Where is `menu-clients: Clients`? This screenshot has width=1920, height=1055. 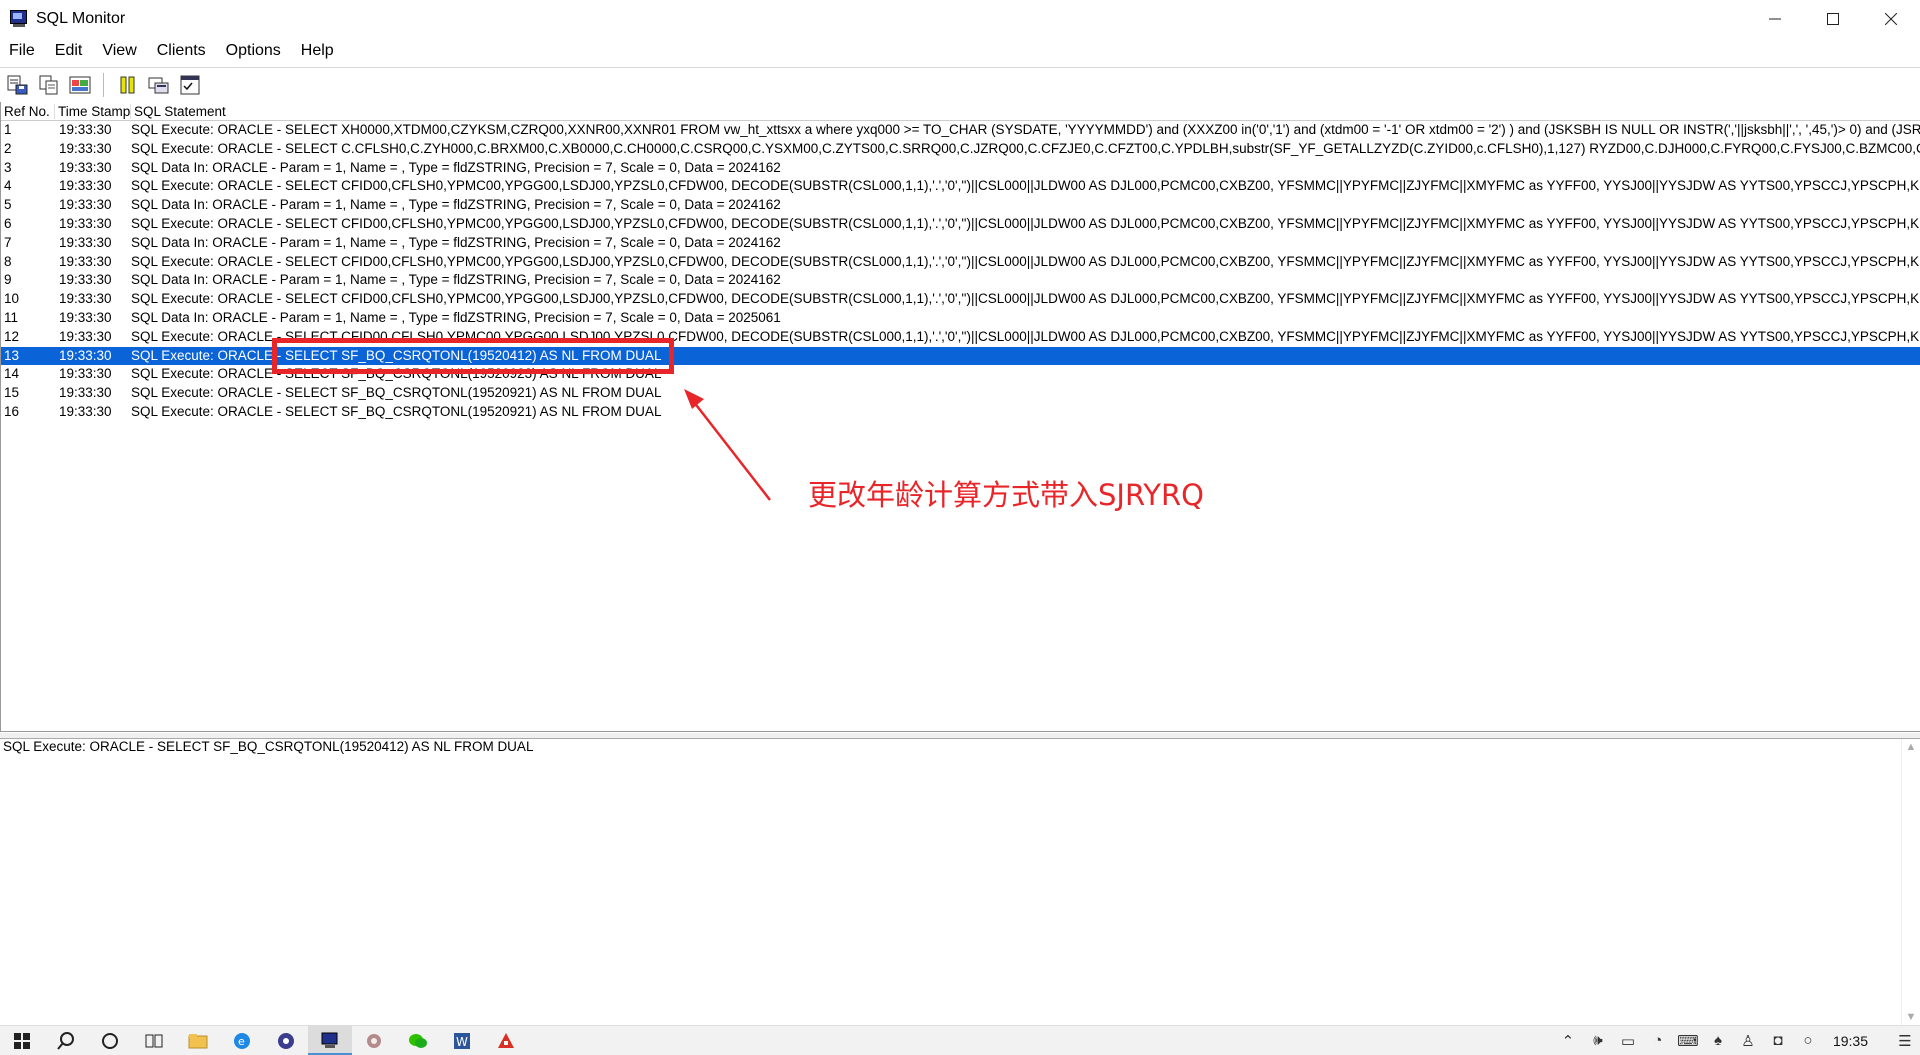 menu-clients: Clients is located at coordinates (182, 51).